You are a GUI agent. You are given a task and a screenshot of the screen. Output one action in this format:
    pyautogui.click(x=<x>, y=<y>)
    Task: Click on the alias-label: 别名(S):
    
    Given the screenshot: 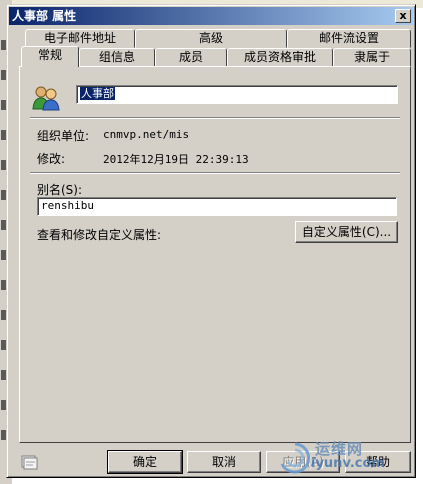 What is the action you would take?
    pyautogui.click(x=60, y=190)
    